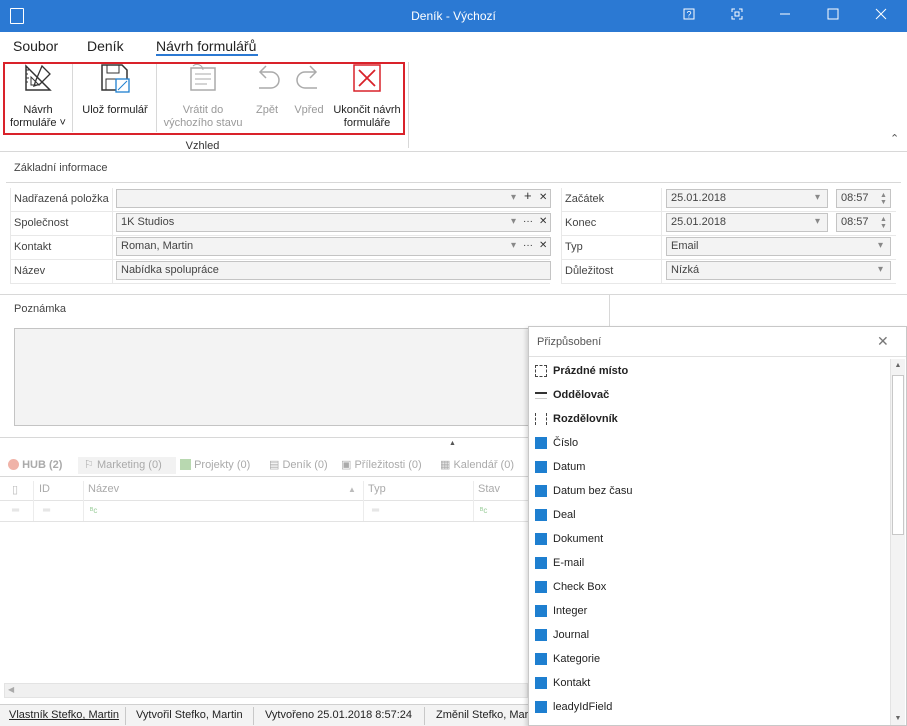  I want to click on horizontal-scrollbar, so click(266, 690).